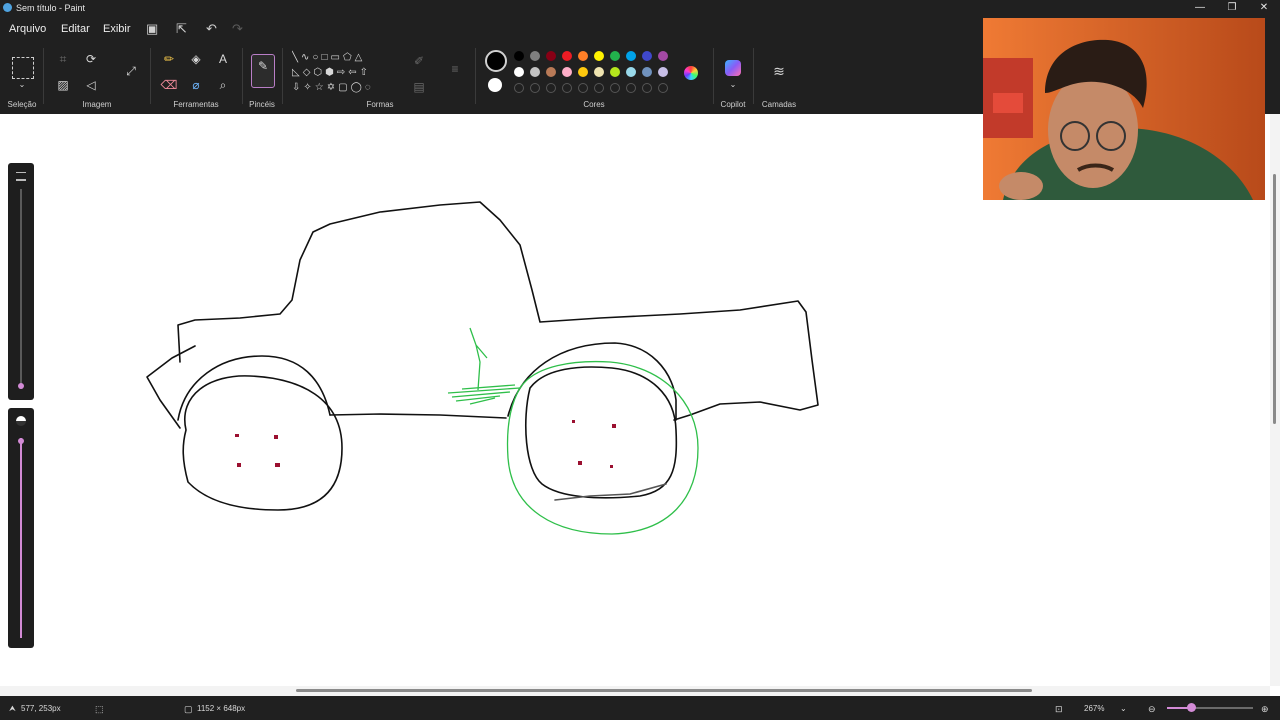 This screenshot has width=1280, height=720. What do you see at coordinates (223, 59) in the screenshot?
I see `text-tool-icon: A` at bounding box center [223, 59].